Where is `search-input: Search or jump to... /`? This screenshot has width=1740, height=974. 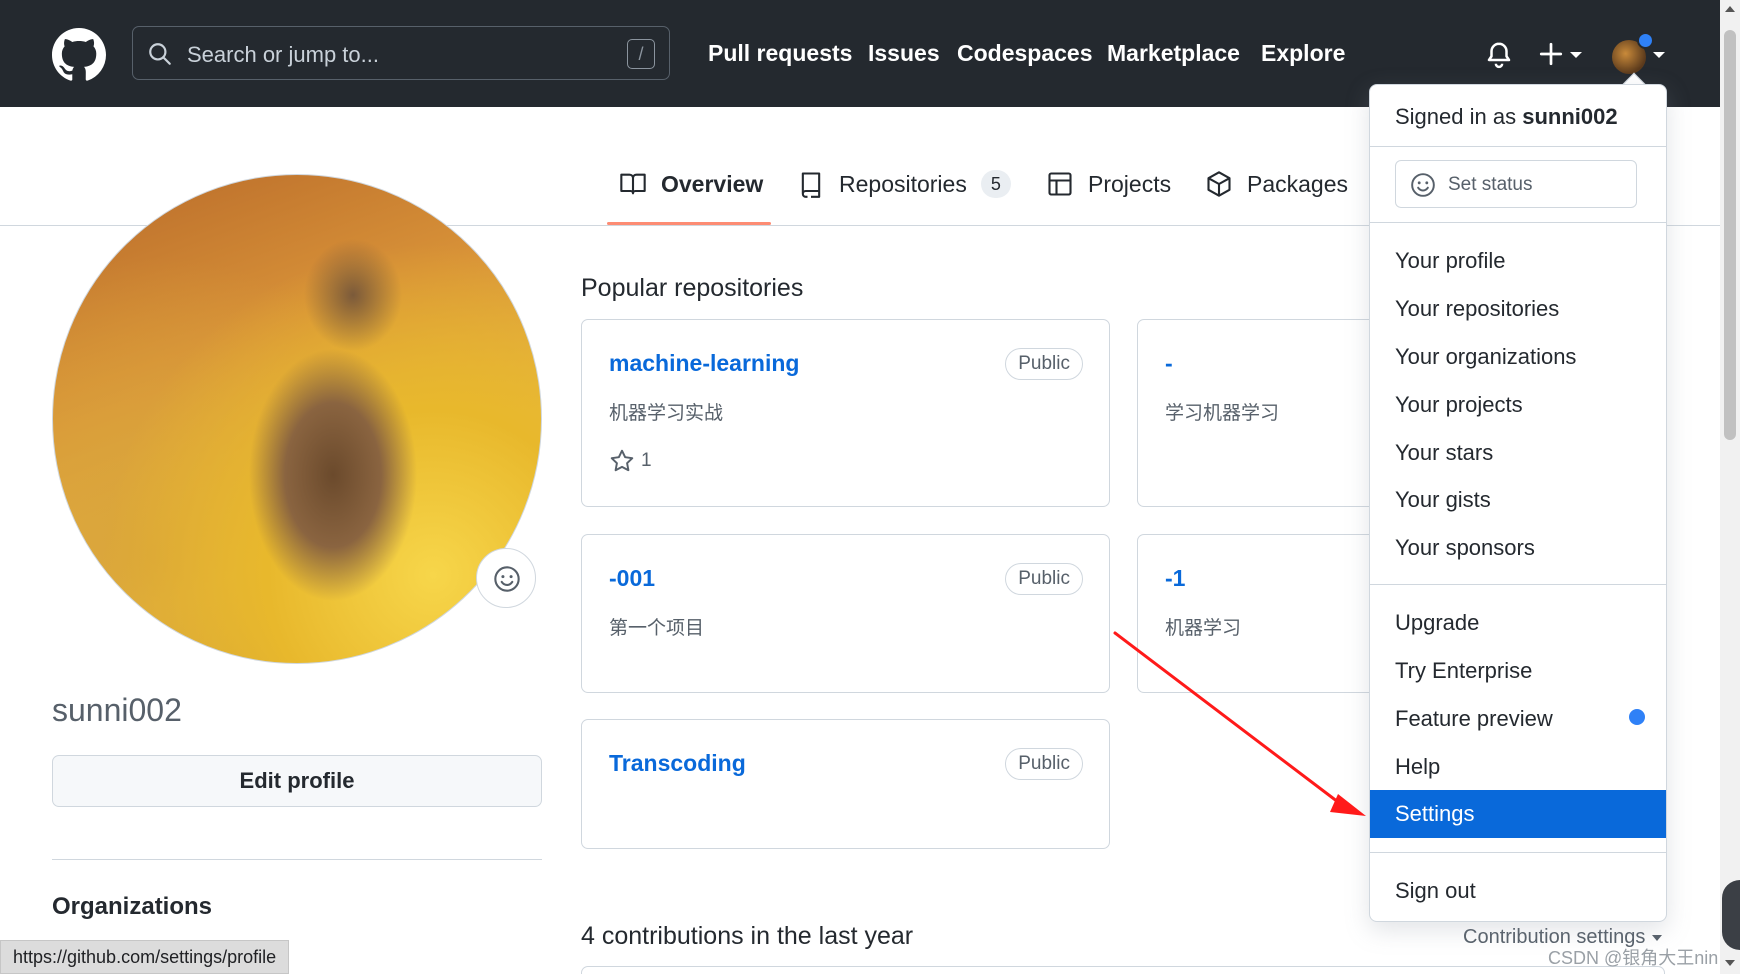
search-input: Search or jump to... / is located at coordinates (401, 53).